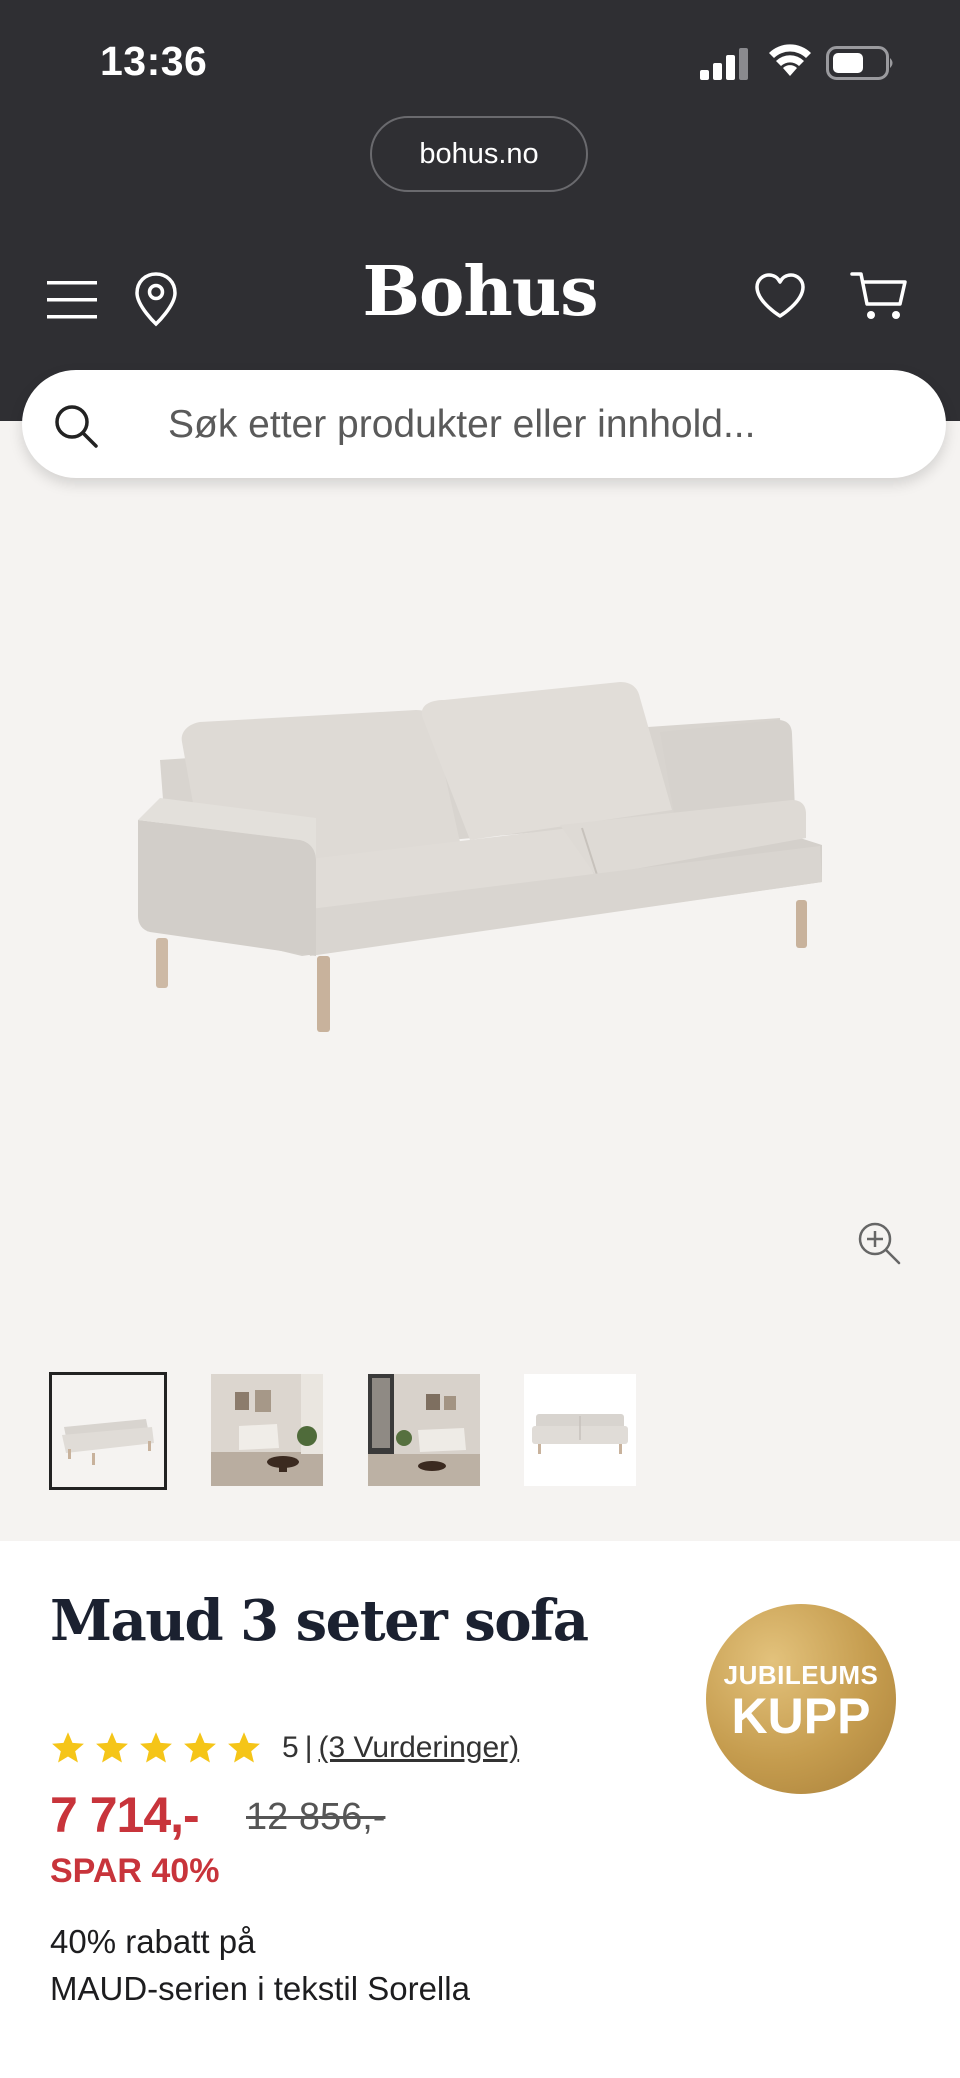 The image size is (960, 2078). What do you see at coordinates (879, 1243) in the screenshot?
I see `zoom-icon` at bounding box center [879, 1243].